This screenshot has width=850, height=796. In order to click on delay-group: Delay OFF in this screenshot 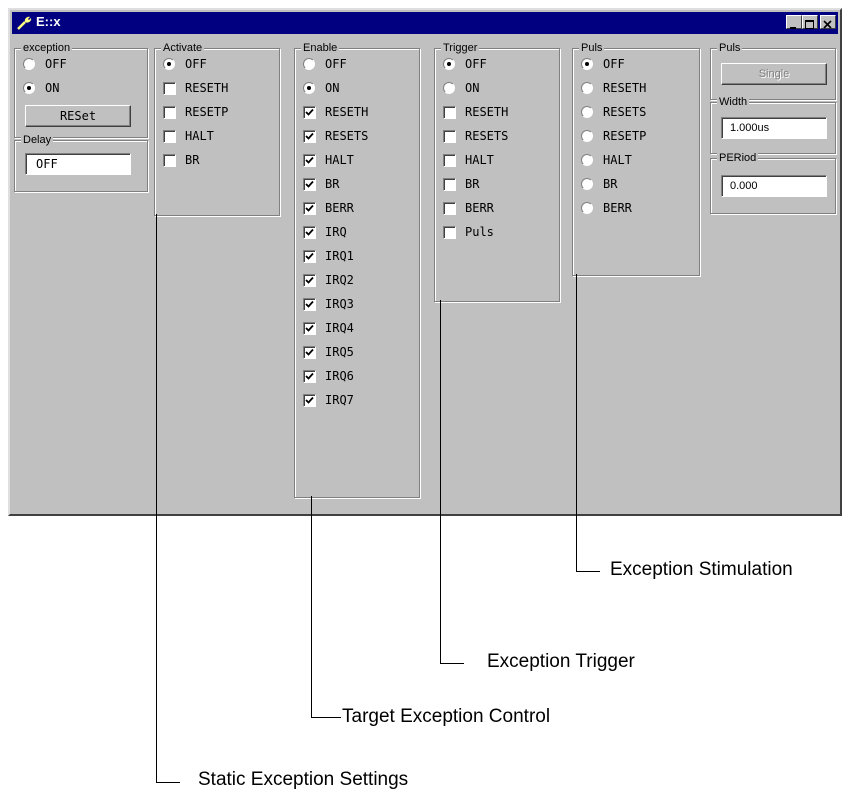, I will do `click(81, 162)`.